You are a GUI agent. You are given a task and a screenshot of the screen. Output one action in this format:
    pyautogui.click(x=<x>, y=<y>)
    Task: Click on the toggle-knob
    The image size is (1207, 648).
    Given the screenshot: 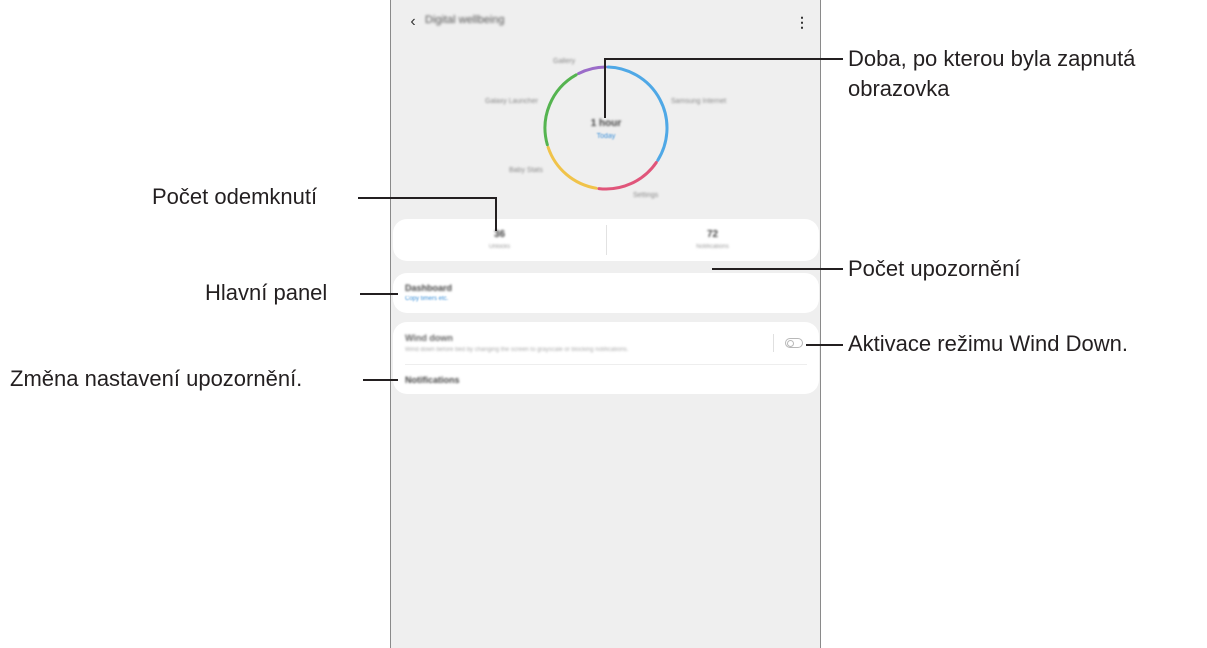 What is the action you would take?
    pyautogui.click(x=790, y=343)
    